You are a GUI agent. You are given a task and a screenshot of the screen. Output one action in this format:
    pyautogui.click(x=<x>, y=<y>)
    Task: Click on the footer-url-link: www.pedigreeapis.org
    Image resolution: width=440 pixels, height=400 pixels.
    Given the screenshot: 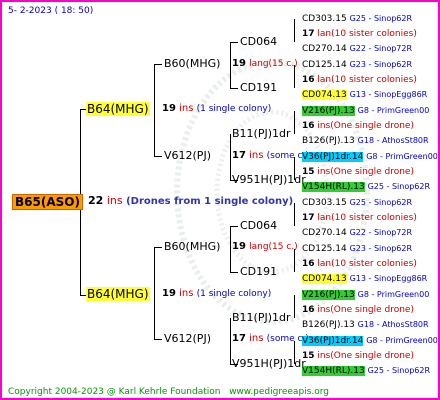 What is the action you would take?
    pyautogui.click(x=279, y=392)
    